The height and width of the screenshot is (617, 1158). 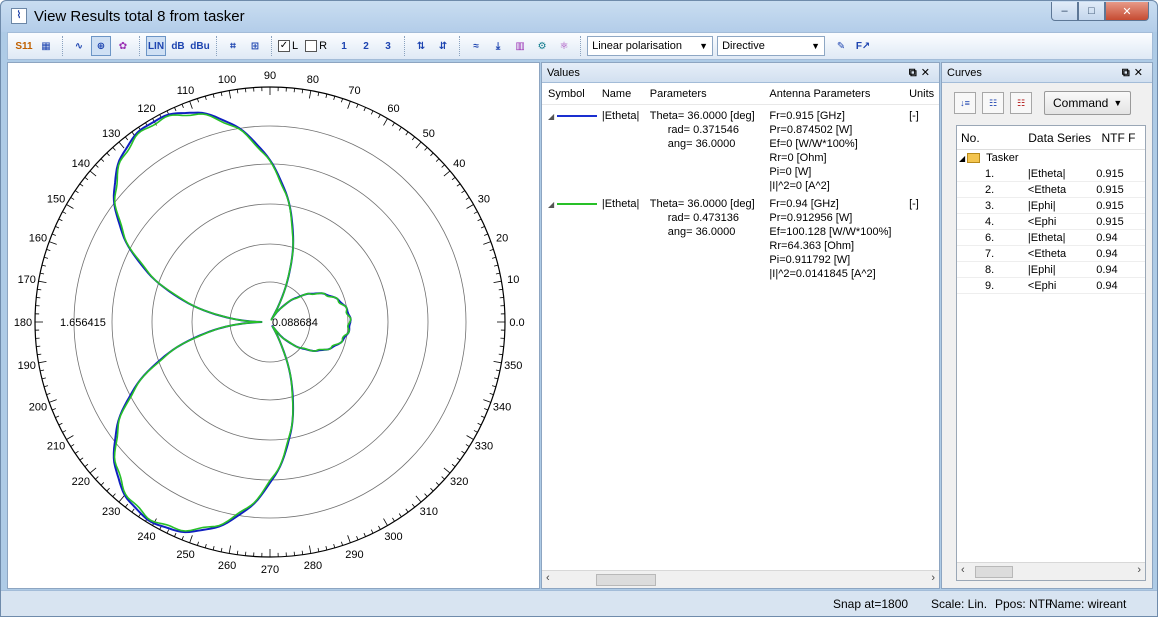 I want to click on marker-def-button: ⇵, so click(x=443, y=46).